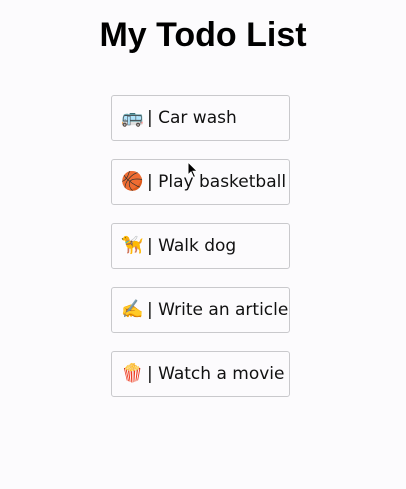 Image resolution: width=406 pixels, height=489 pixels. I want to click on todo-item-car-wash: 🚌 | Car wash, so click(200, 118).